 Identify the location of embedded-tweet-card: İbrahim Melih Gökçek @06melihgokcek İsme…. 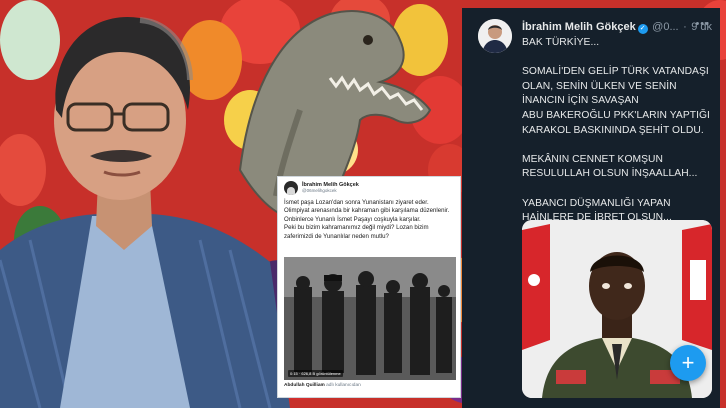
(369, 287).